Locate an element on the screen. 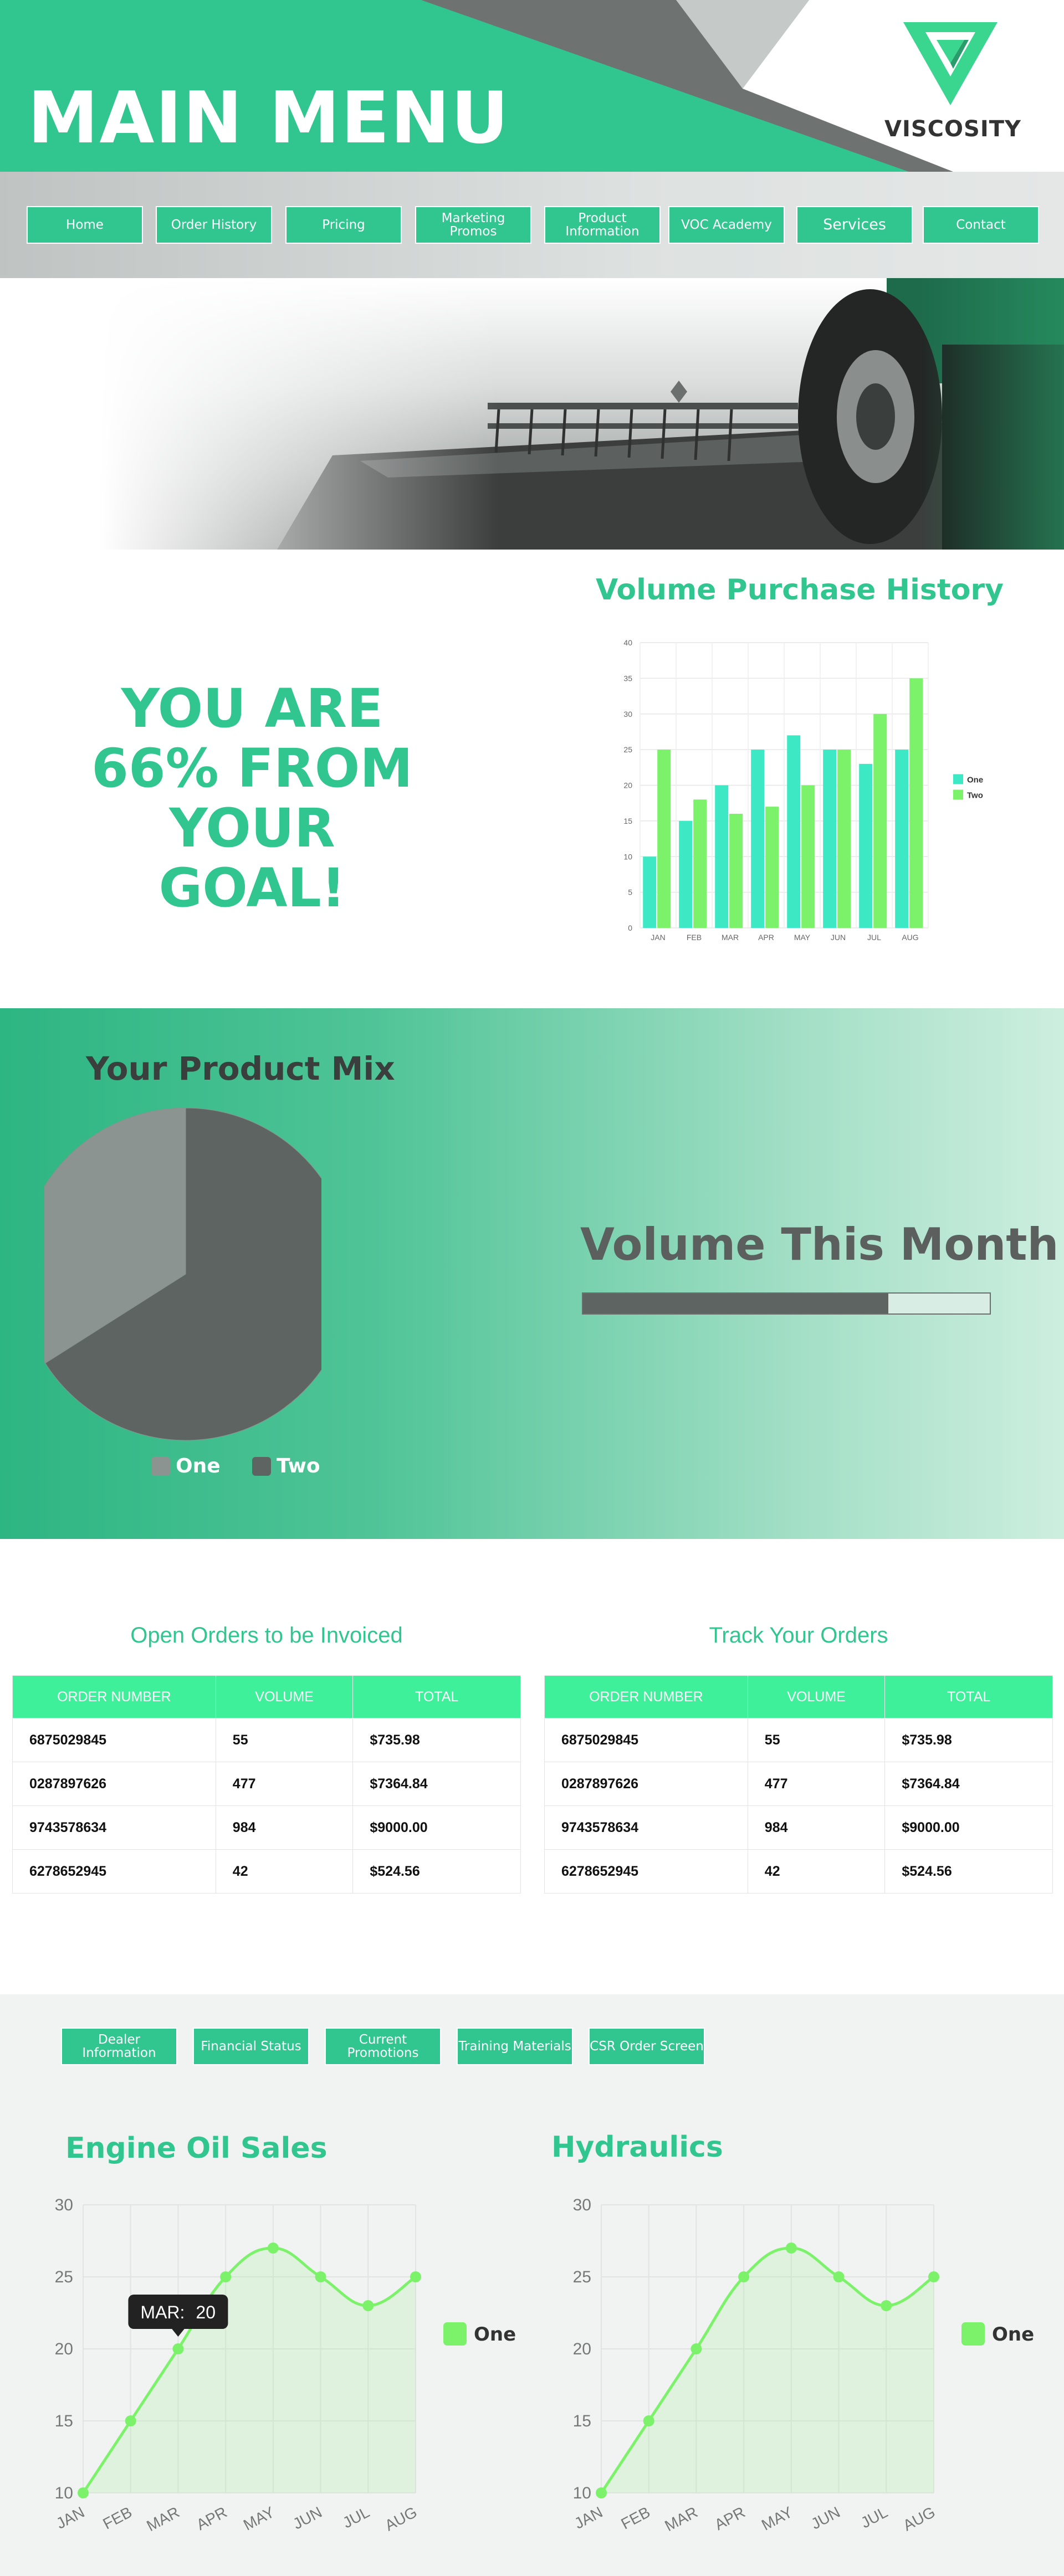  x-tick-label: FEB is located at coordinates (117, 2518).